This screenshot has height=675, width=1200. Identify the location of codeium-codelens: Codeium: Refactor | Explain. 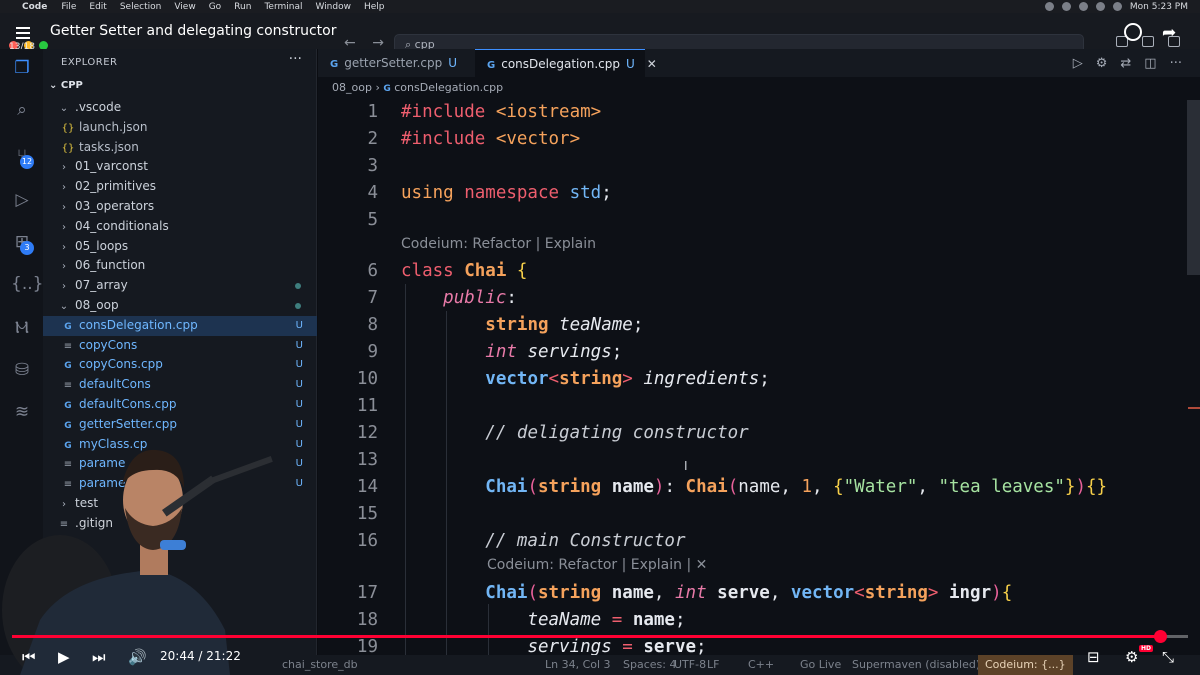
(498, 246).